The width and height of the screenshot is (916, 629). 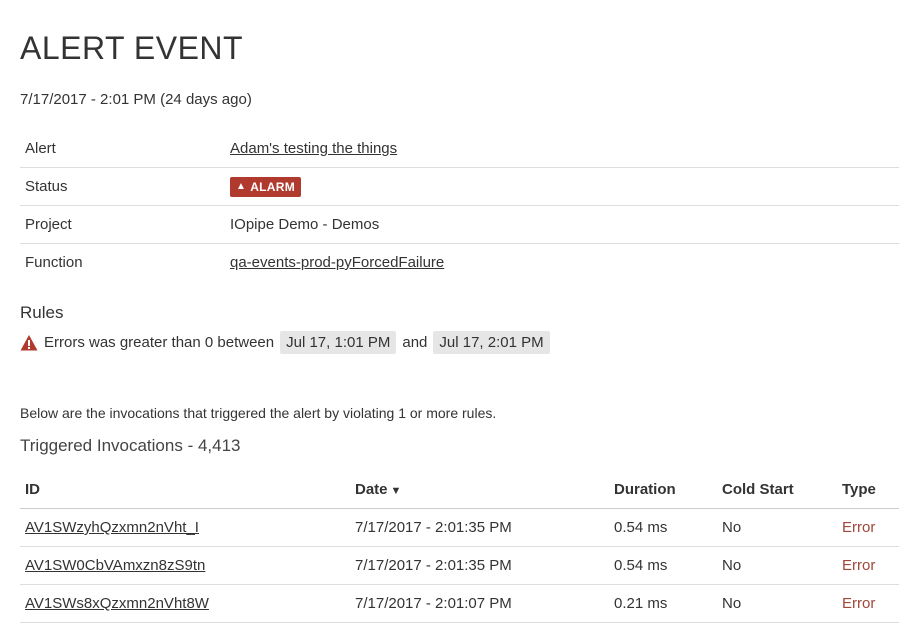 I want to click on page-title: ALERT EVENT, so click(x=132, y=48).